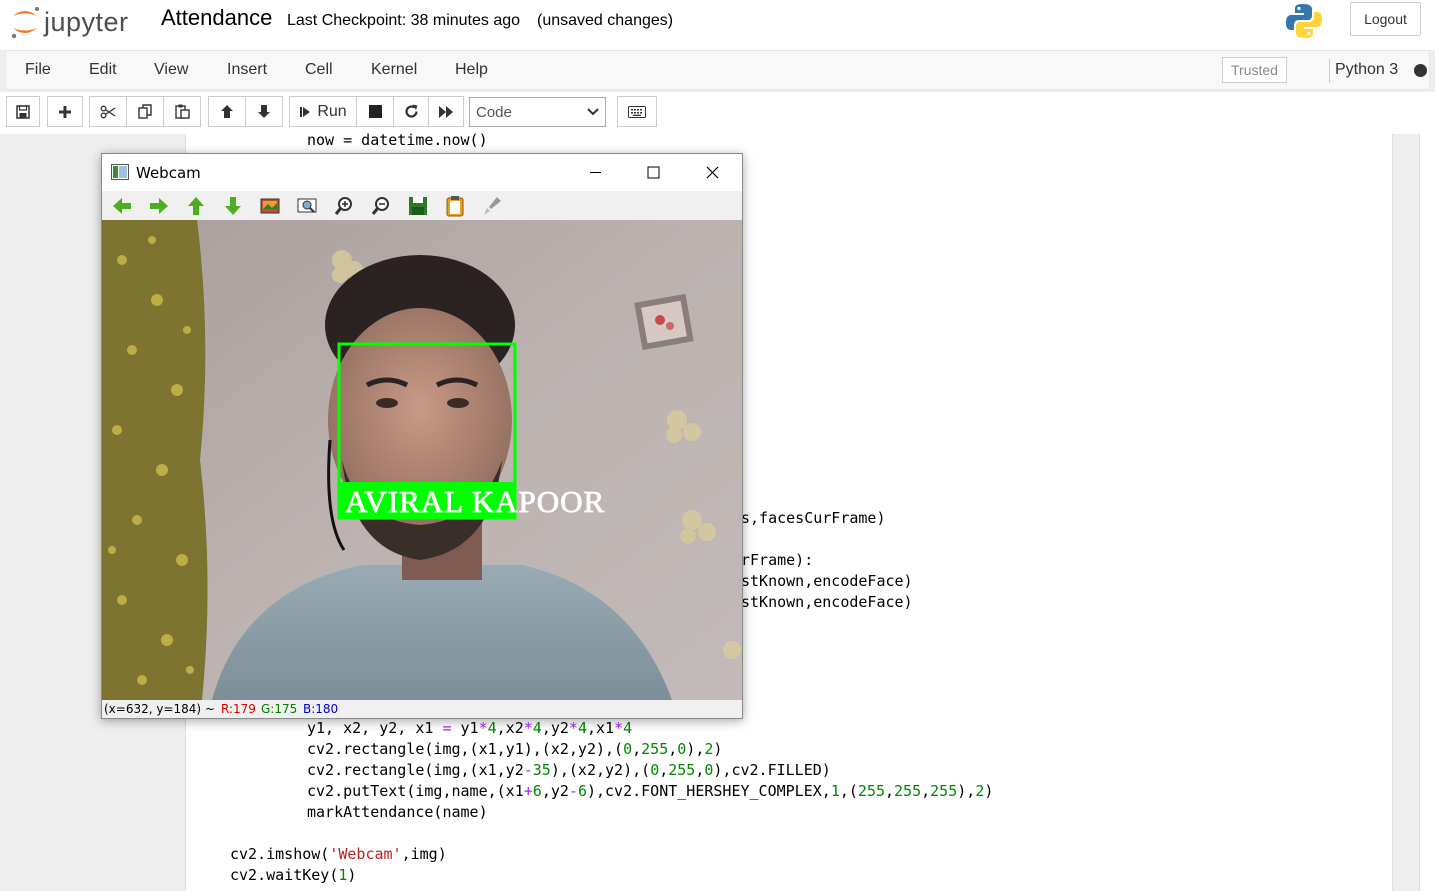  I want to click on code-fragment-compare: stKnown,encodeFace), so click(827, 581).